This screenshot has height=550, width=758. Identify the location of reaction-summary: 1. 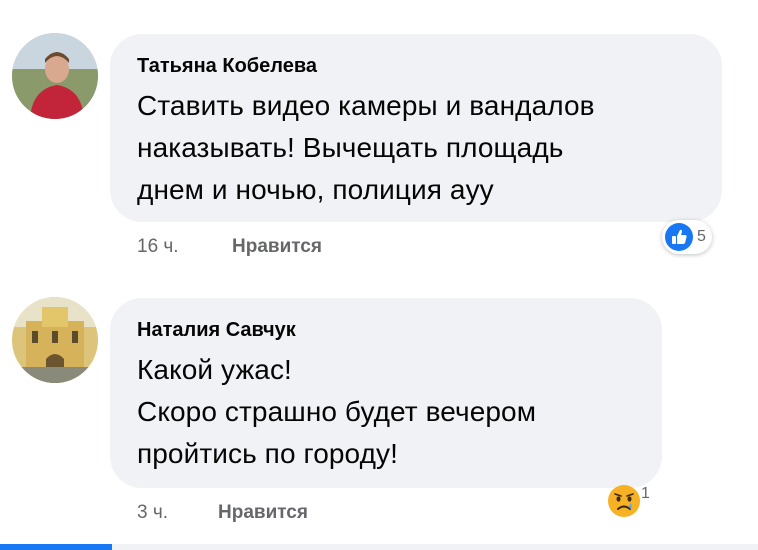
(630, 501).